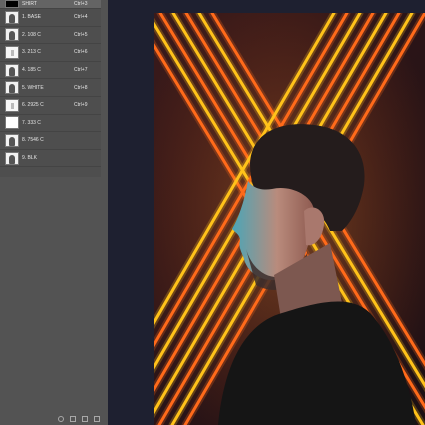  Describe the element at coordinates (31, 122) in the screenshot. I see `channel-name: 7. 333 C` at that location.